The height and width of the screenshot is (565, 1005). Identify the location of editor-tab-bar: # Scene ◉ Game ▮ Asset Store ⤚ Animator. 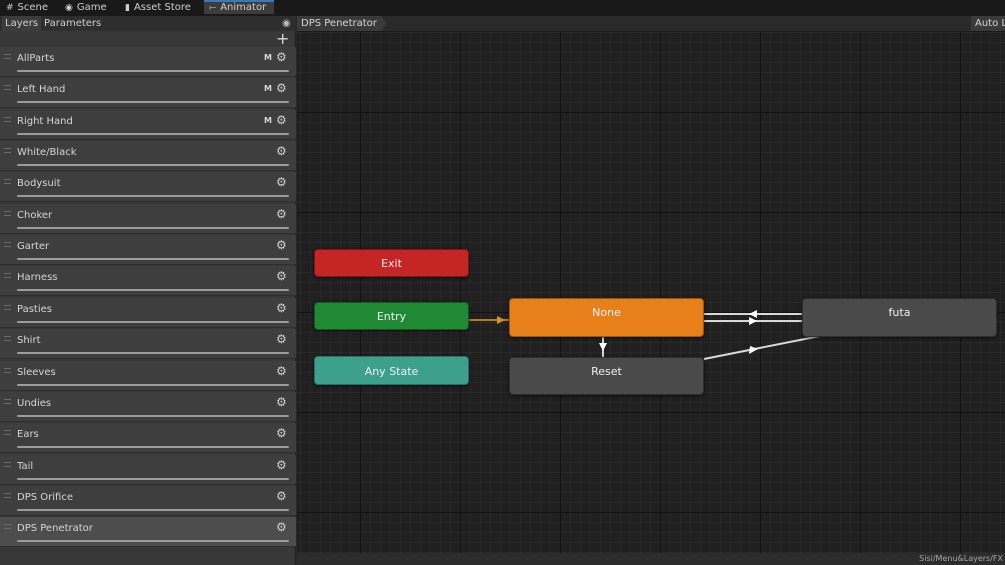
(502, 8).